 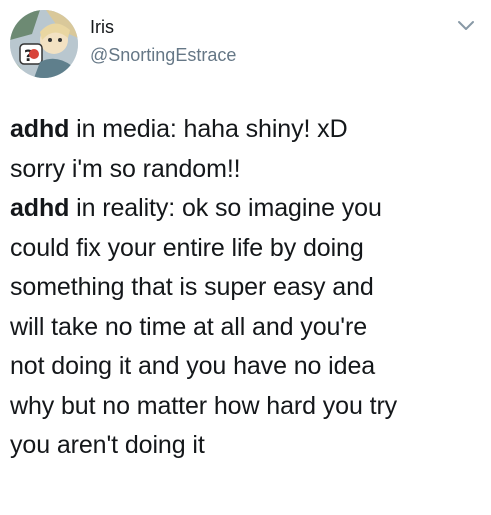 What do you see at coordinates (125, 168) in the screenshot?
I see `line-text: sorry i'm so random!!` at bounding box center [125, 168].